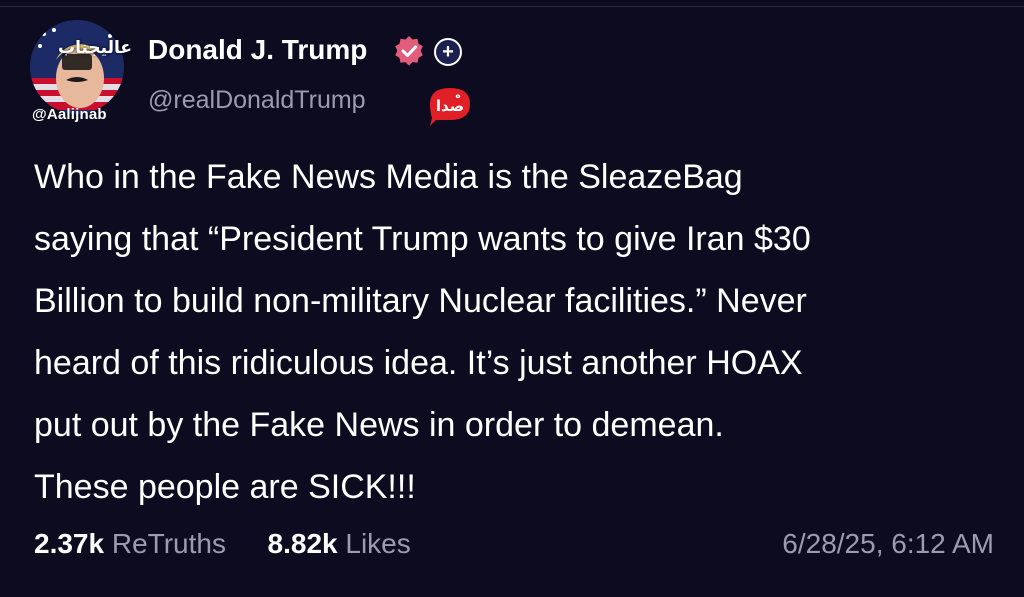  I want to click on user-handle: @realDonaldTrump, so click(257, 100).